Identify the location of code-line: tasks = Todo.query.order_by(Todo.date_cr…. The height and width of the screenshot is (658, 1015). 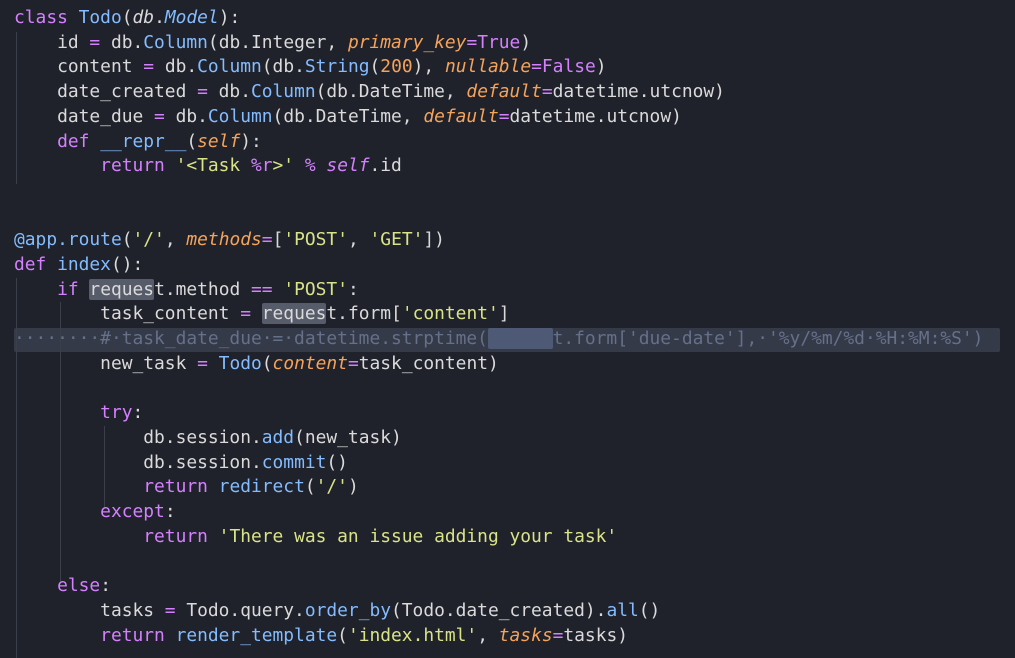
(337, 611).